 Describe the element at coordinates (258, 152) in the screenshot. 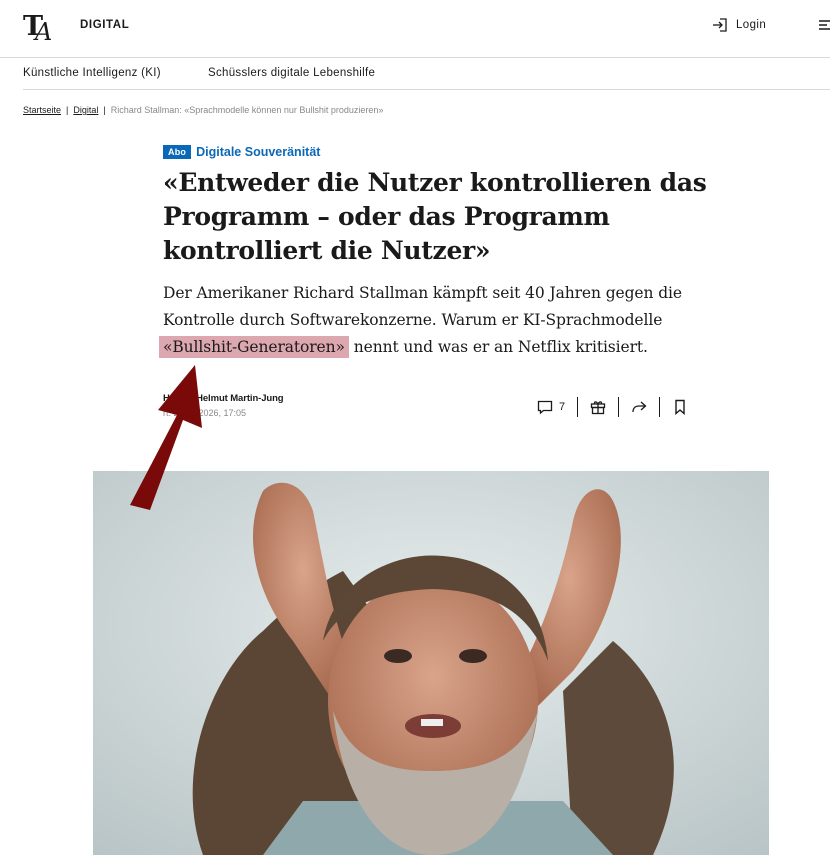

I see `topic-link: Digitale Souveränität` at that location.